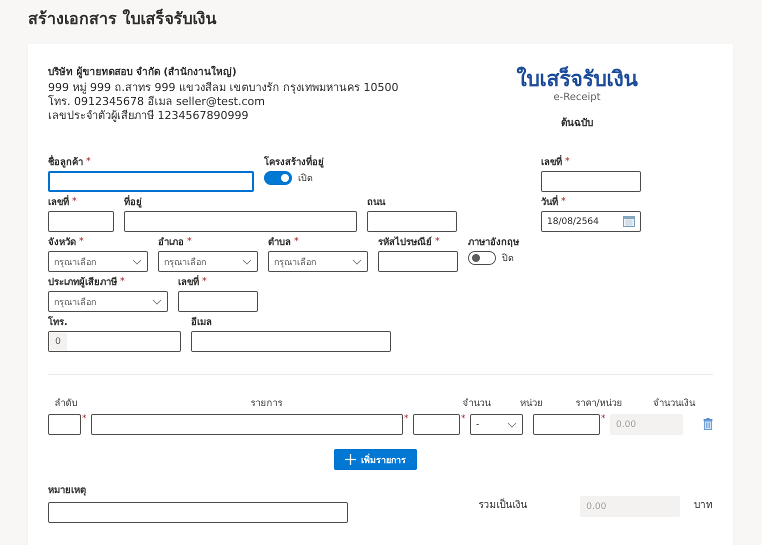 The width and height of the screenshot is (762, 545). What do you see at coordinates (496, 424) in the screenshot?
I see `unit-dropdown: -` at bounding box center [496, 424].